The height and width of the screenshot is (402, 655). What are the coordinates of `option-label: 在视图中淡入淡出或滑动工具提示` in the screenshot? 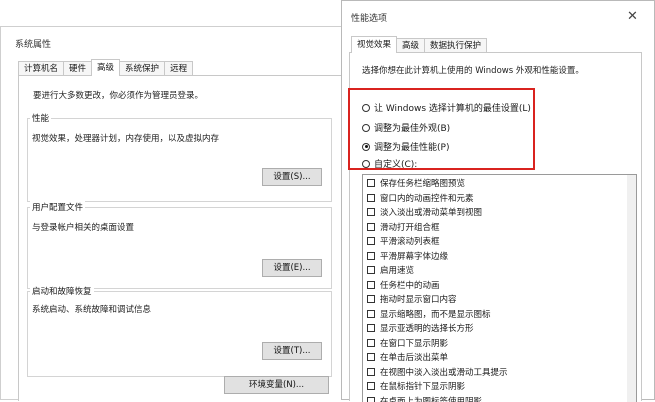 It's located at (444, 372).